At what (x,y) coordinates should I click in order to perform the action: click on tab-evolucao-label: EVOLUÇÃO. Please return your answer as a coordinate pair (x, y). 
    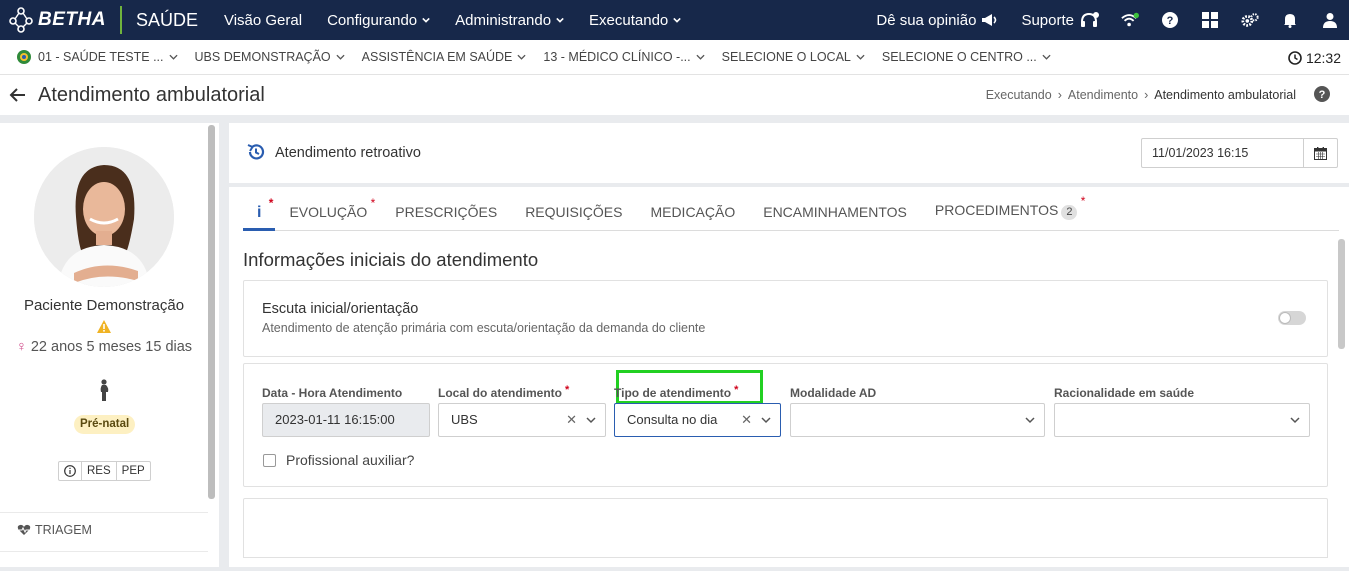
    Looking at the image, I should click on (328, 212).